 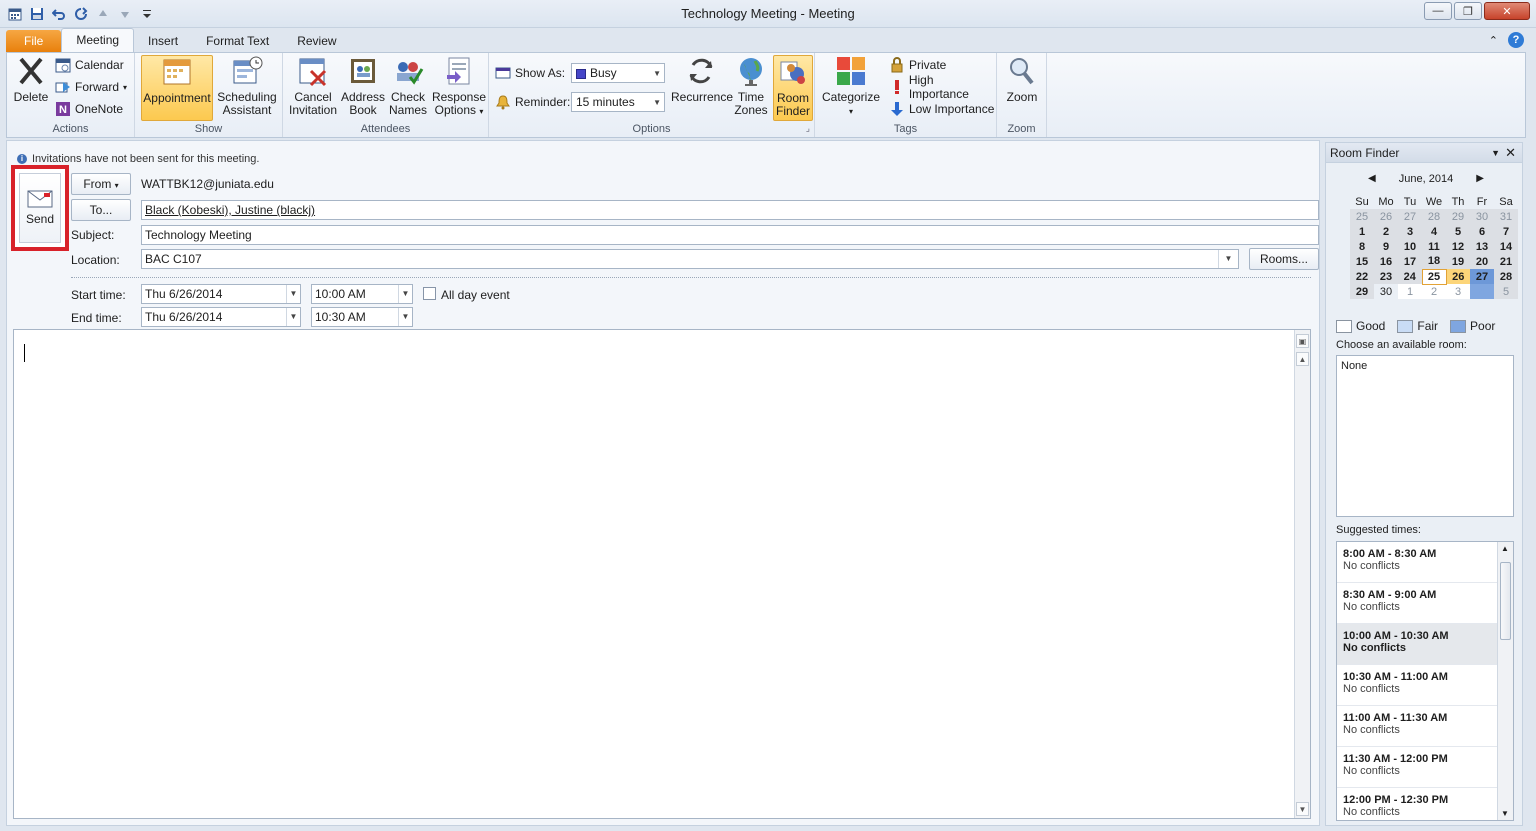 I want to click on room-list-item: None, so click(x=1425, y=366).